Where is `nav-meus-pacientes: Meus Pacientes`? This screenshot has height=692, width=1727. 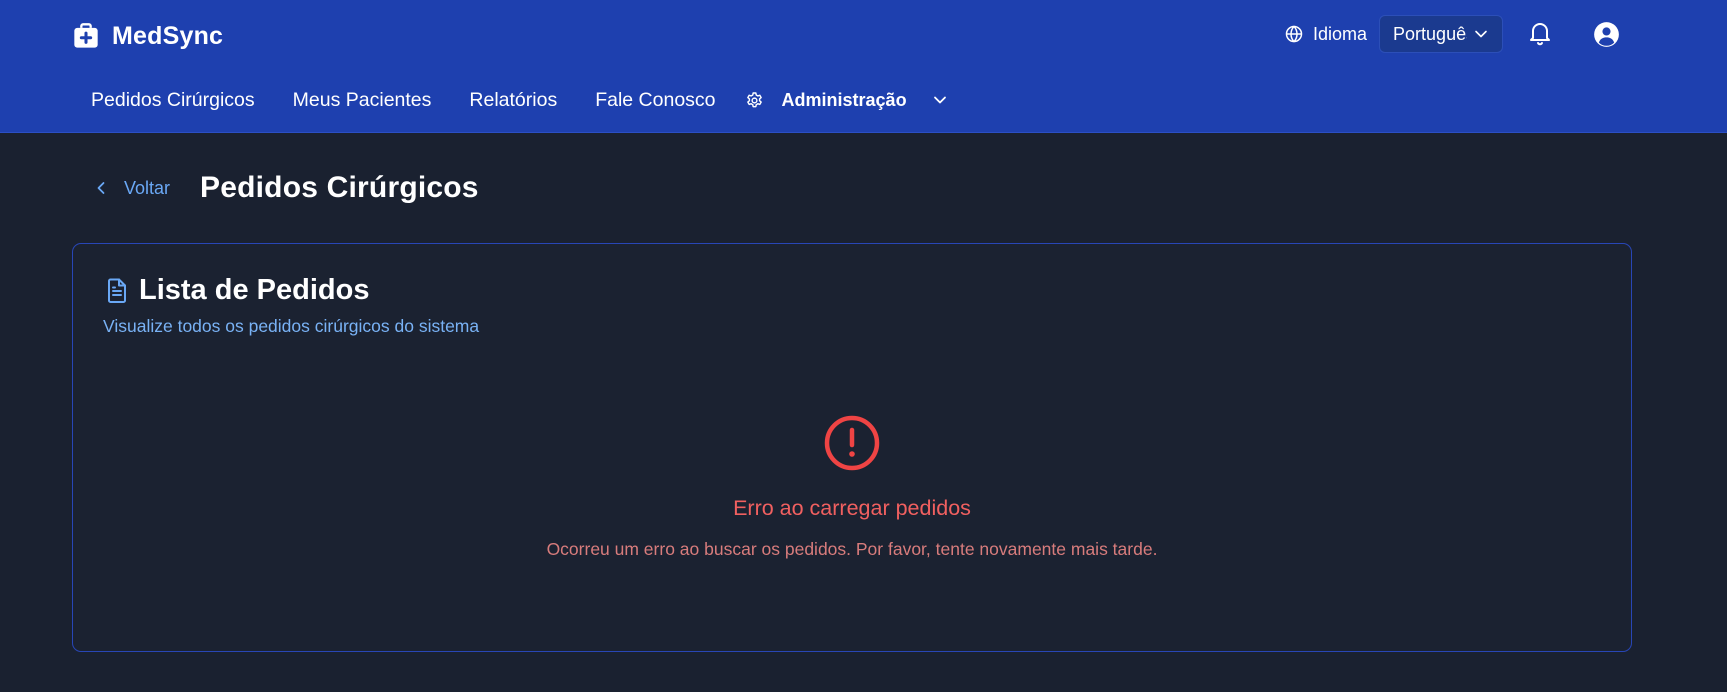
nav-meus-pacientes: Meus Pacientes is located at coordinates (362, 100).